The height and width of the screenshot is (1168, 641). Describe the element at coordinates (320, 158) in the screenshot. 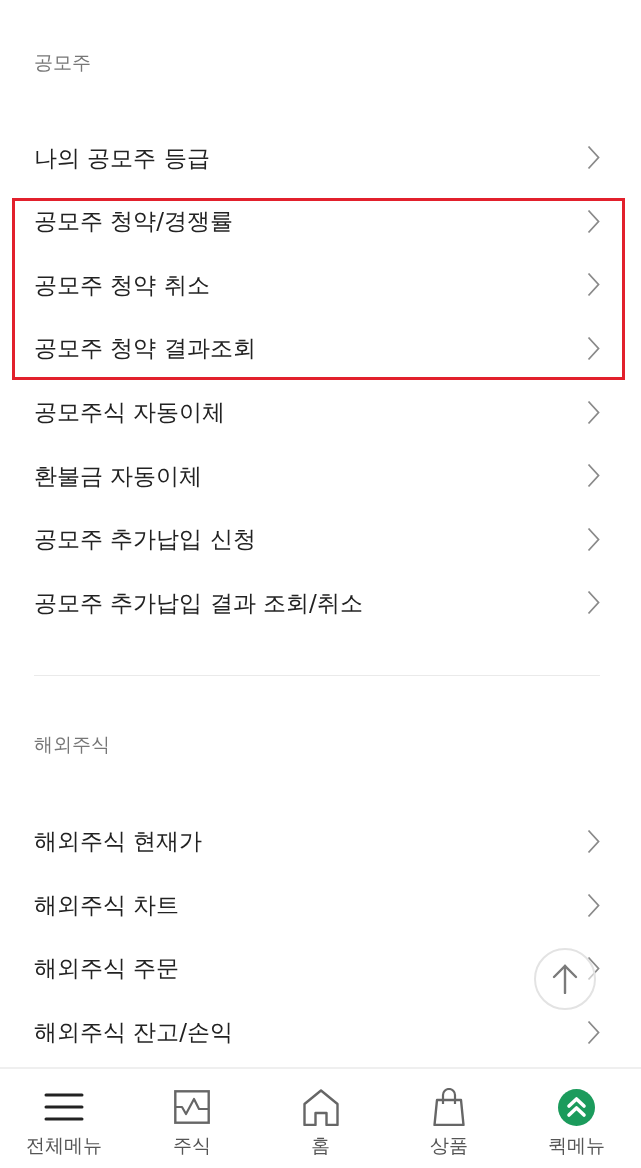

I see `menu-item: 나의 공모주 등급` at that location.